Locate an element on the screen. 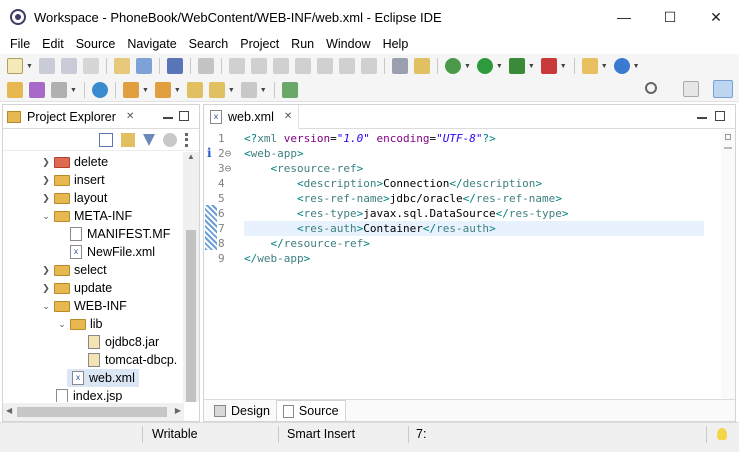  debug-icon is located at coordinates (452, 66).